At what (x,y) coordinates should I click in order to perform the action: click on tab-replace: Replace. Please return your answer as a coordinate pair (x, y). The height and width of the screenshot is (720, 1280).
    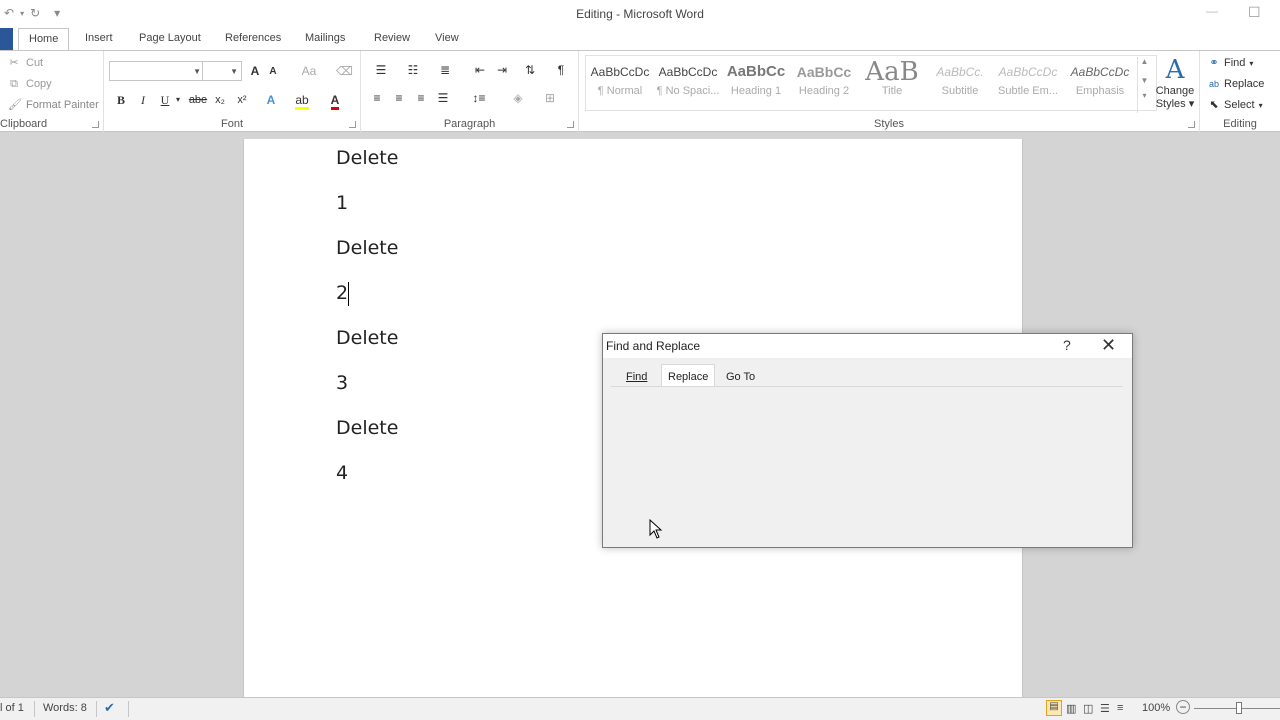
    Looking at the image, I should click on (688, 375).